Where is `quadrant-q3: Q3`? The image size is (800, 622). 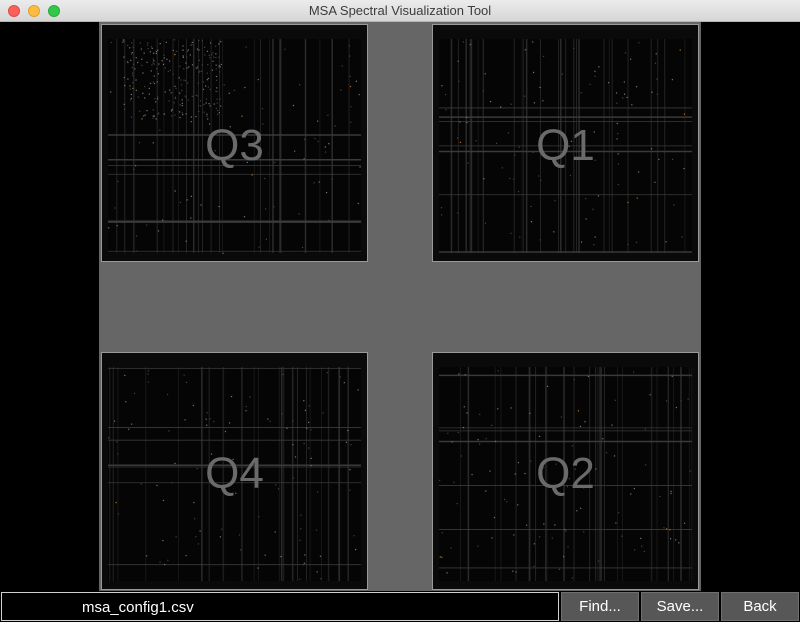 quadrant-q3: Q3 is located at coordinates (234, 143).